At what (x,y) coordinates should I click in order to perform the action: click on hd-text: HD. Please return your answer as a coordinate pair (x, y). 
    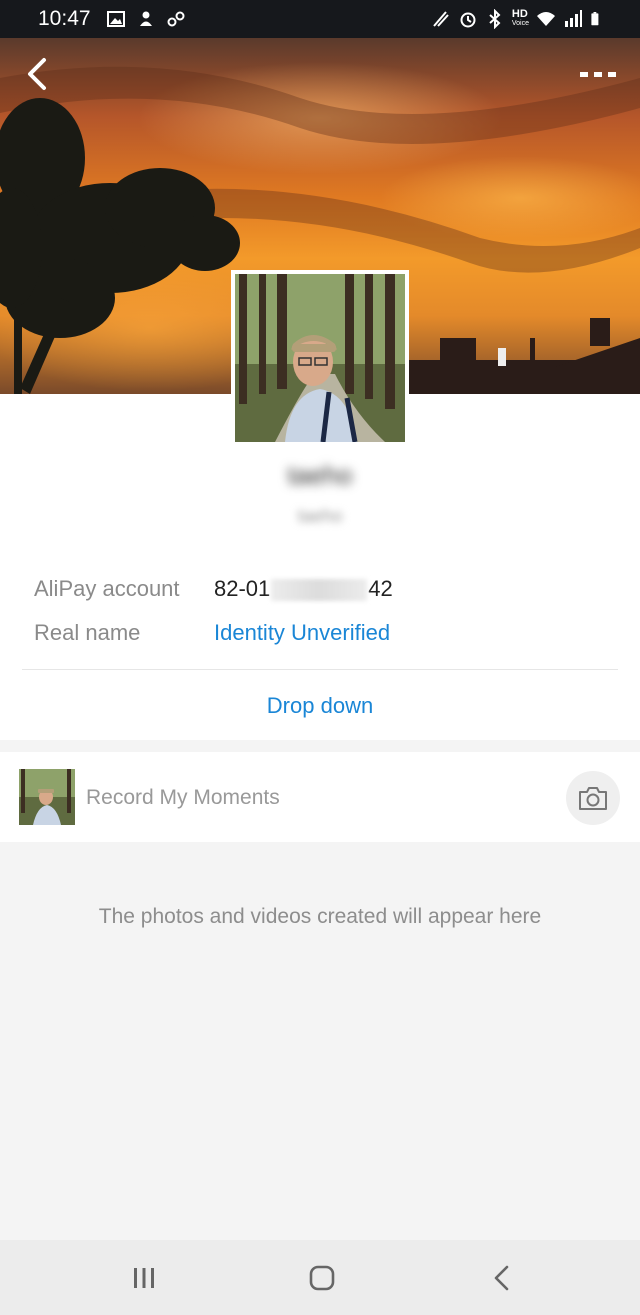
    Looking at the image, I should click on (519, 14).